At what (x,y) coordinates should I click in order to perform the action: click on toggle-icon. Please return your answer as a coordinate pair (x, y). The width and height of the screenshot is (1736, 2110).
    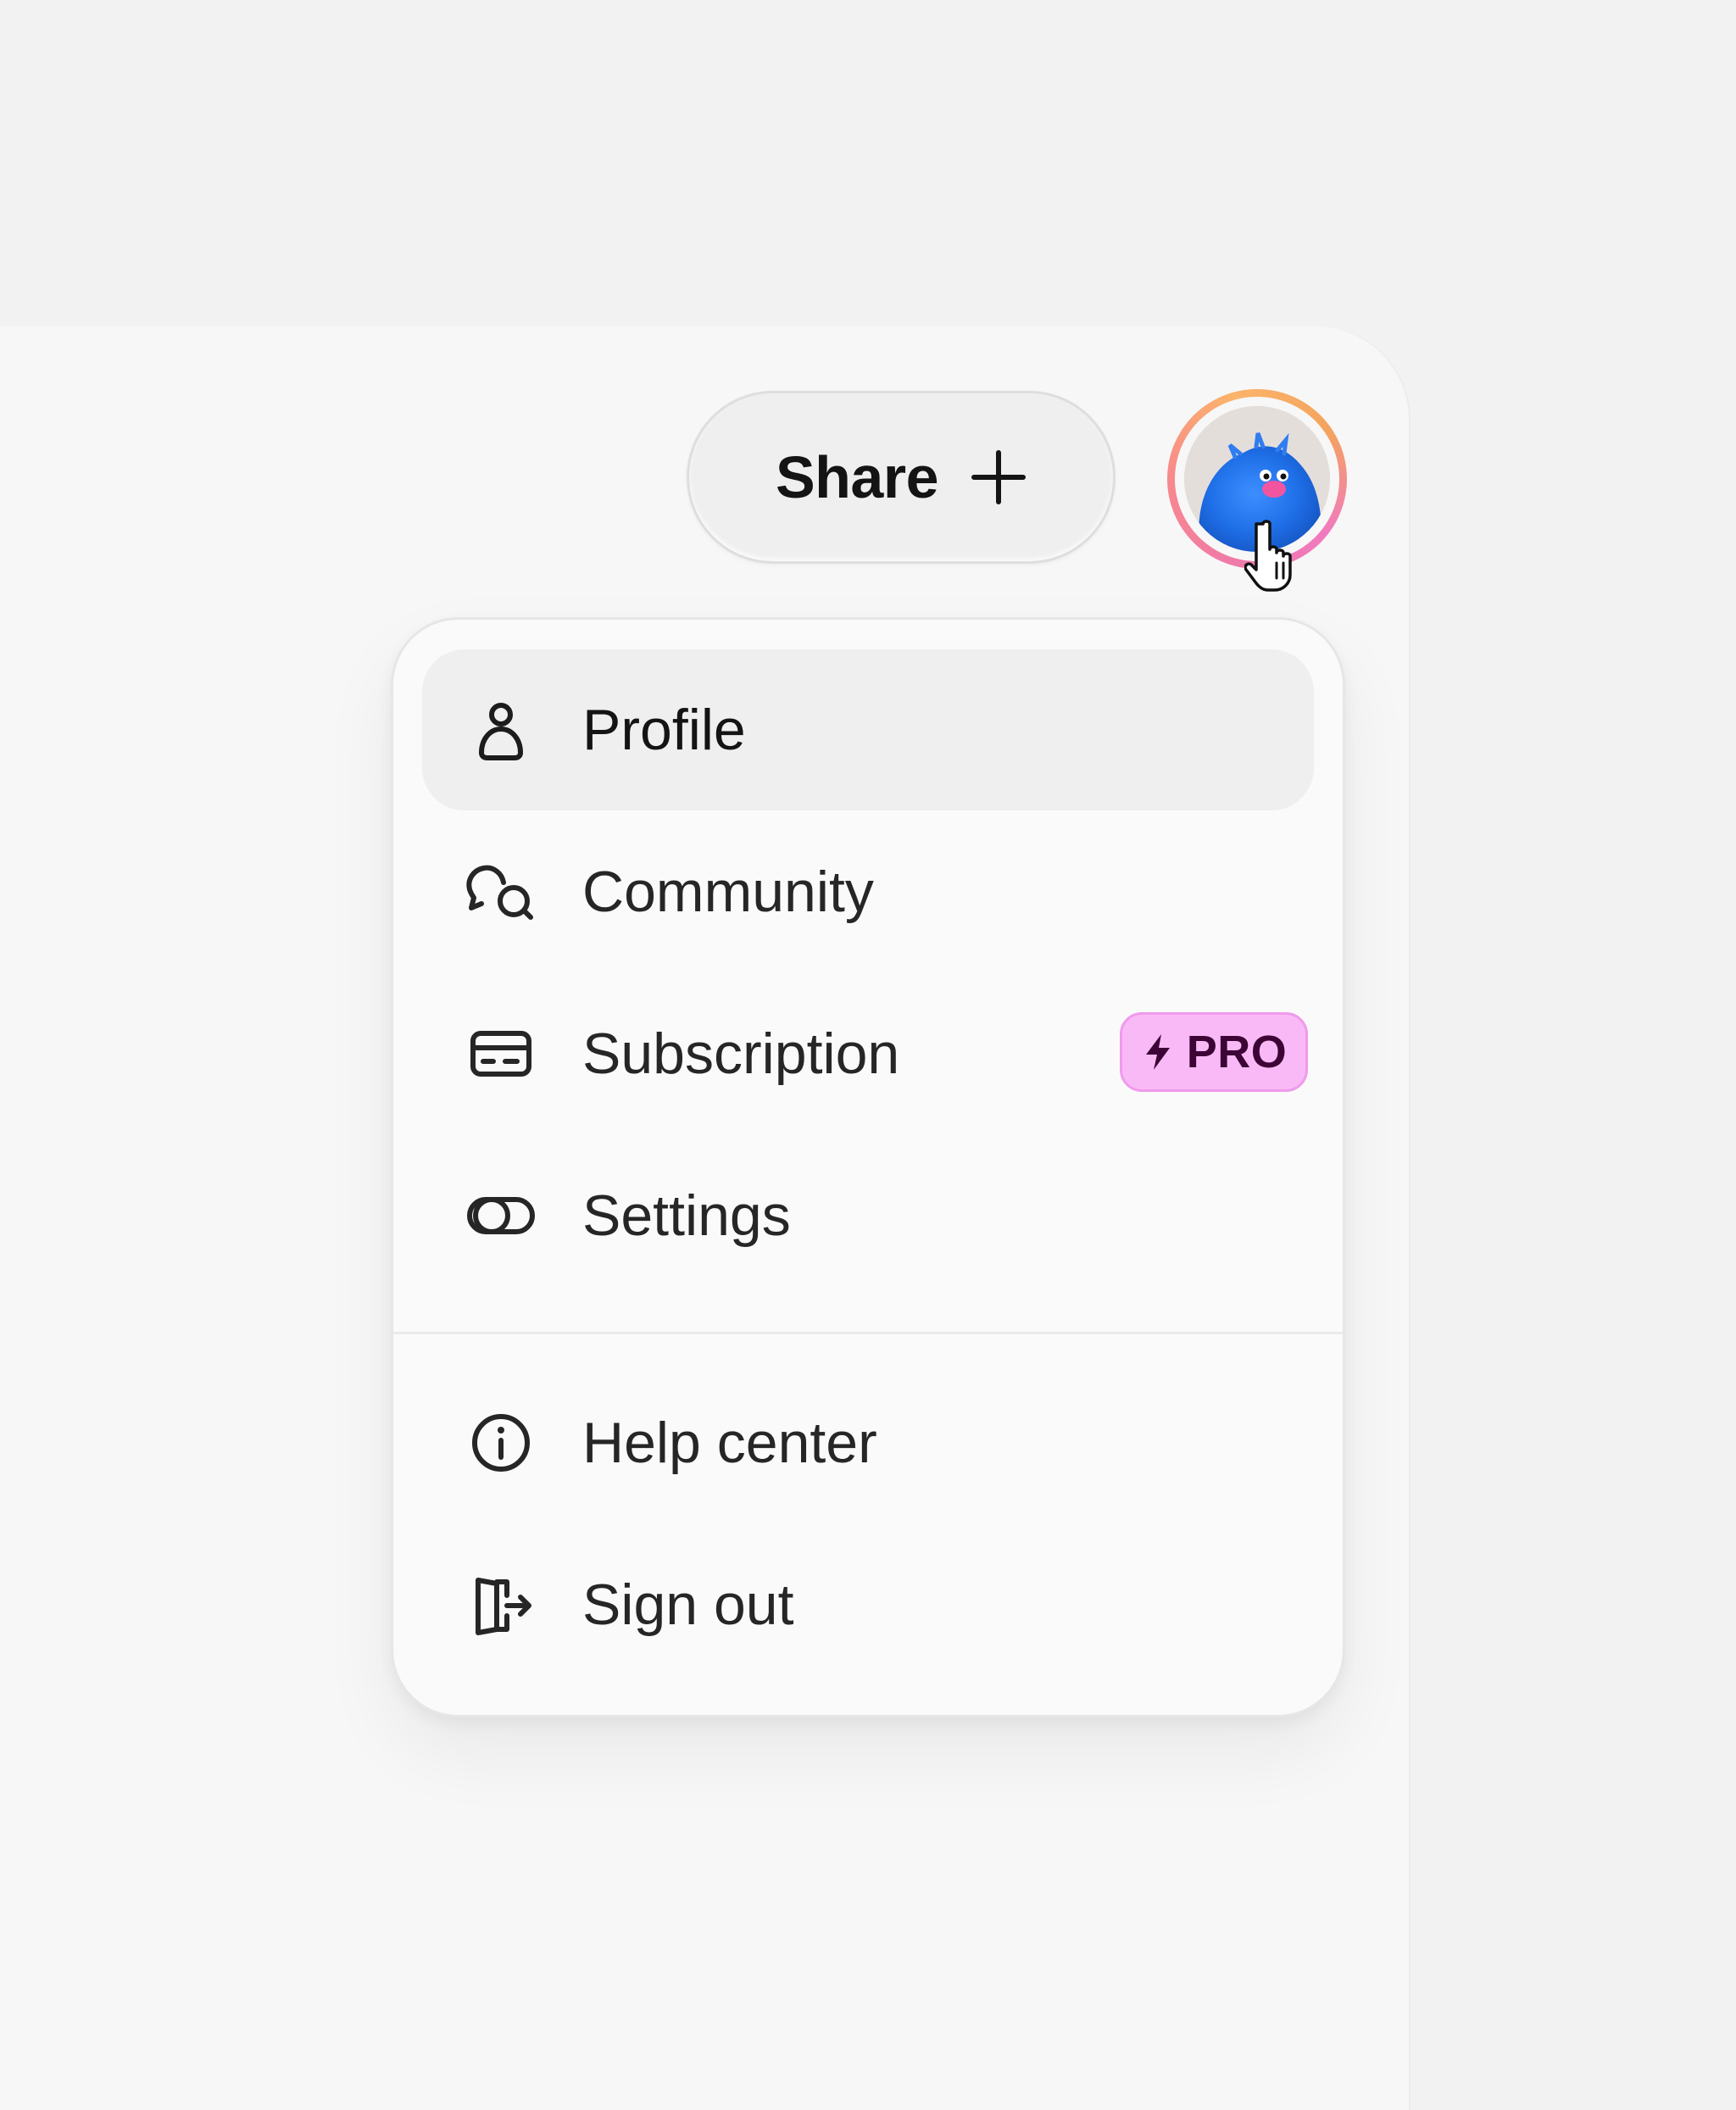
    Looking at the image, I should click on (501, 1215).